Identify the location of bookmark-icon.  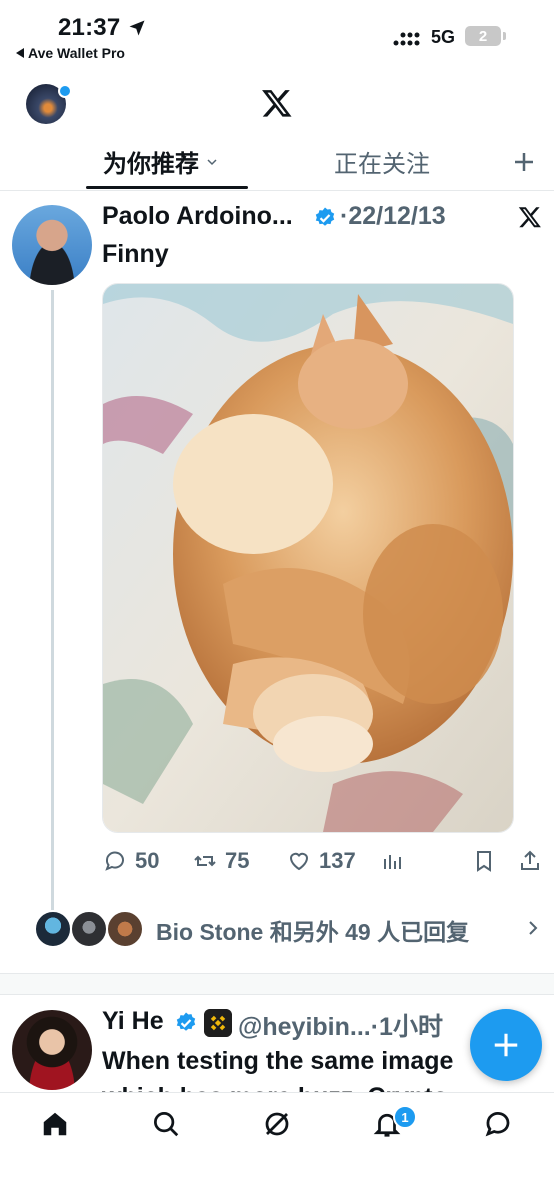
(484, 861).